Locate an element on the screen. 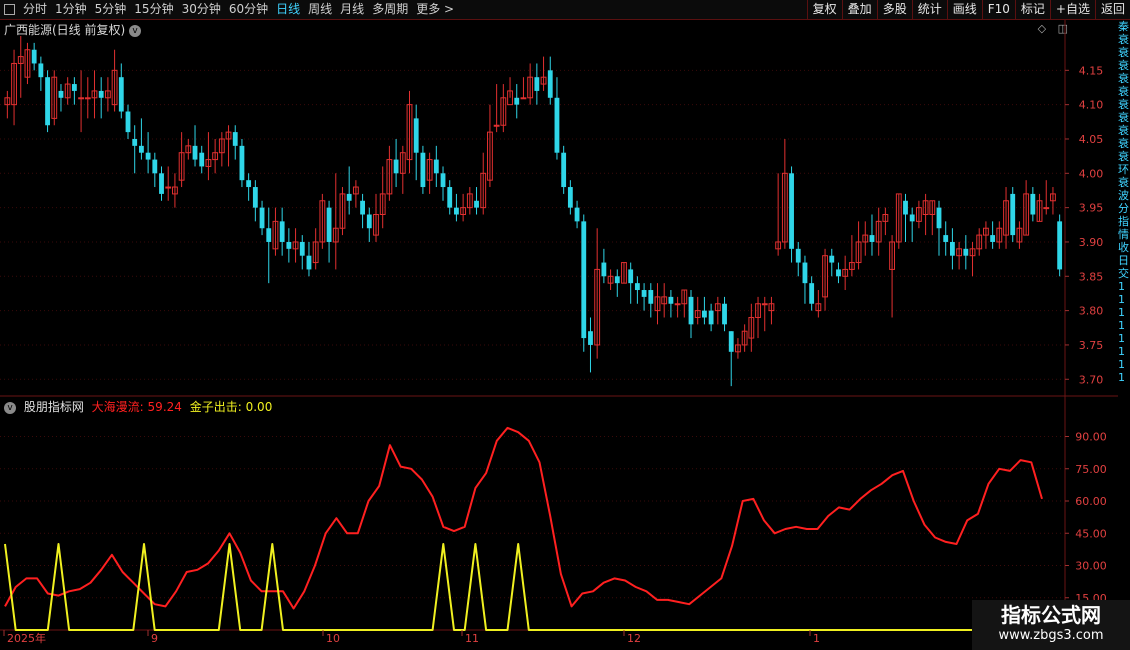  series1-label: 大海漫流: is located at coordinates (117, 407).